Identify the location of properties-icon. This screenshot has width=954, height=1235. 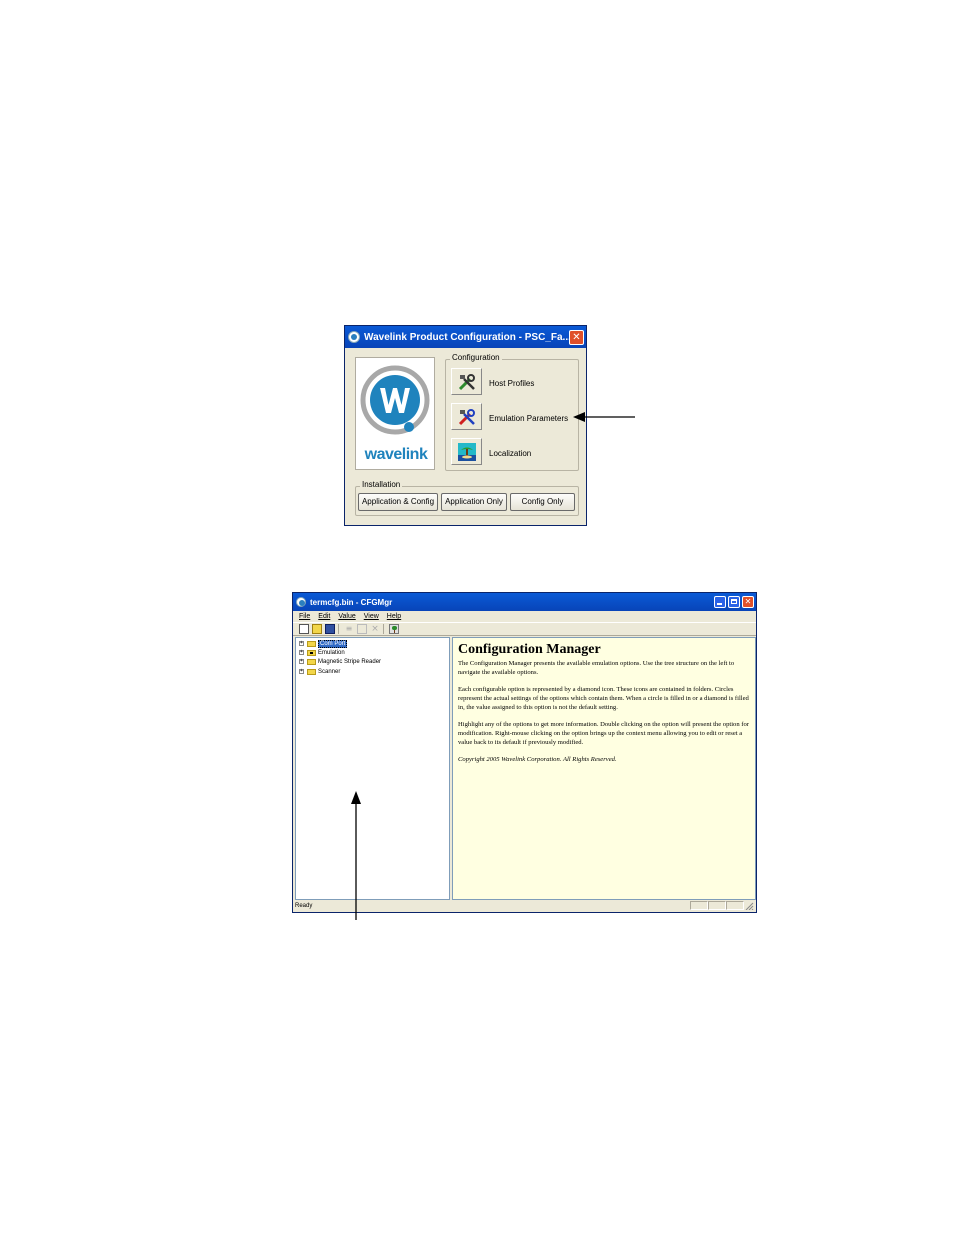
(362, 629).